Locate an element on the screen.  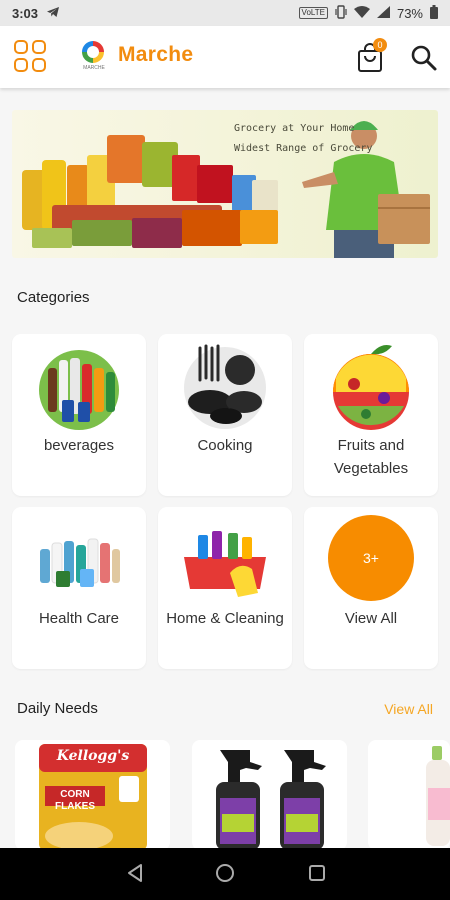
back-icon is located at coordinates (135, 873).